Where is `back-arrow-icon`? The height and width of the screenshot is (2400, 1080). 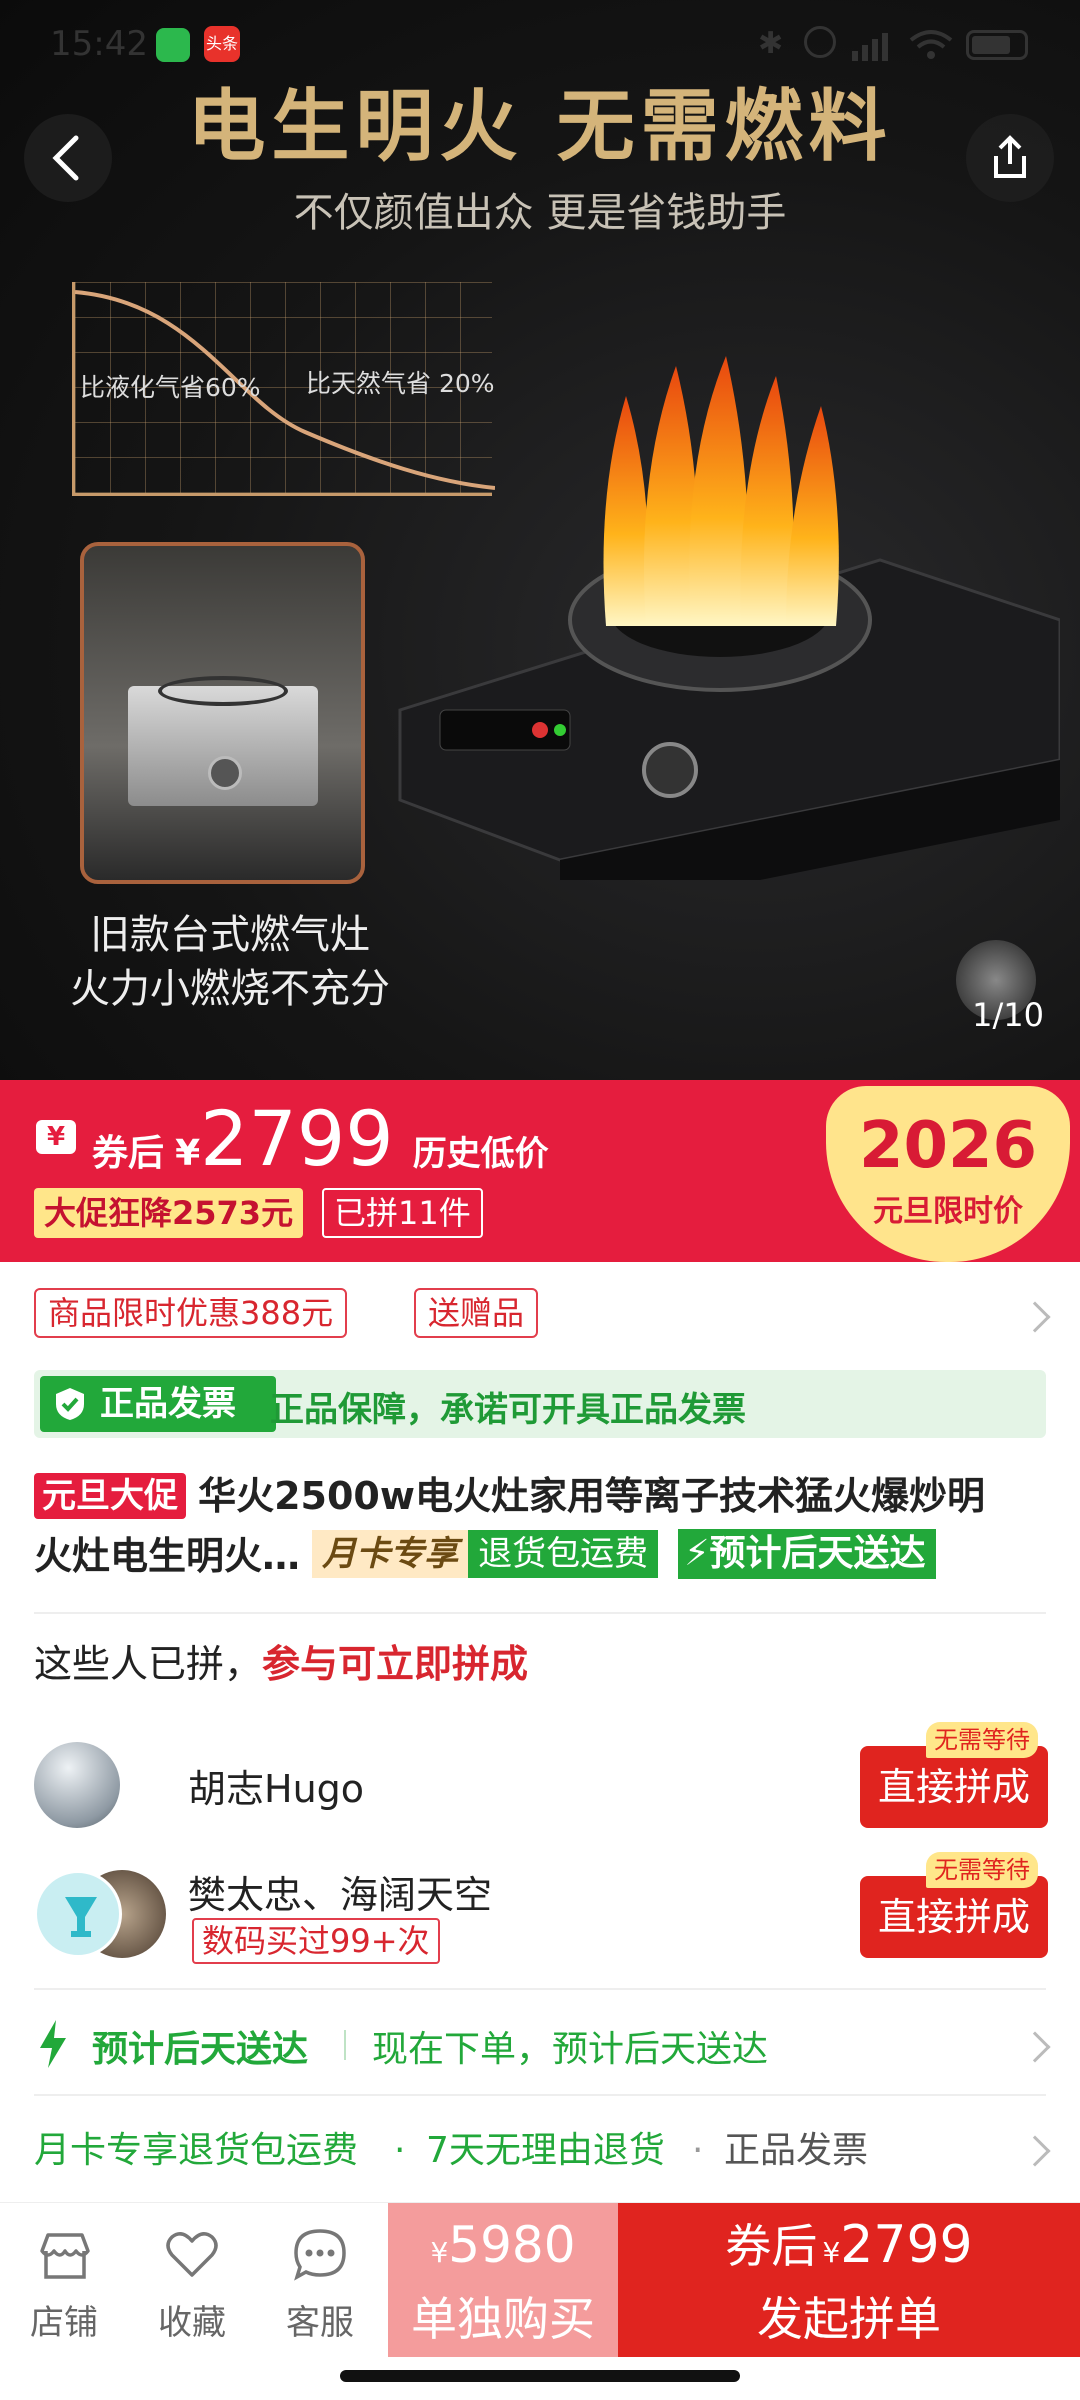 back-arrow-icon is located at coordinates (65, 158).